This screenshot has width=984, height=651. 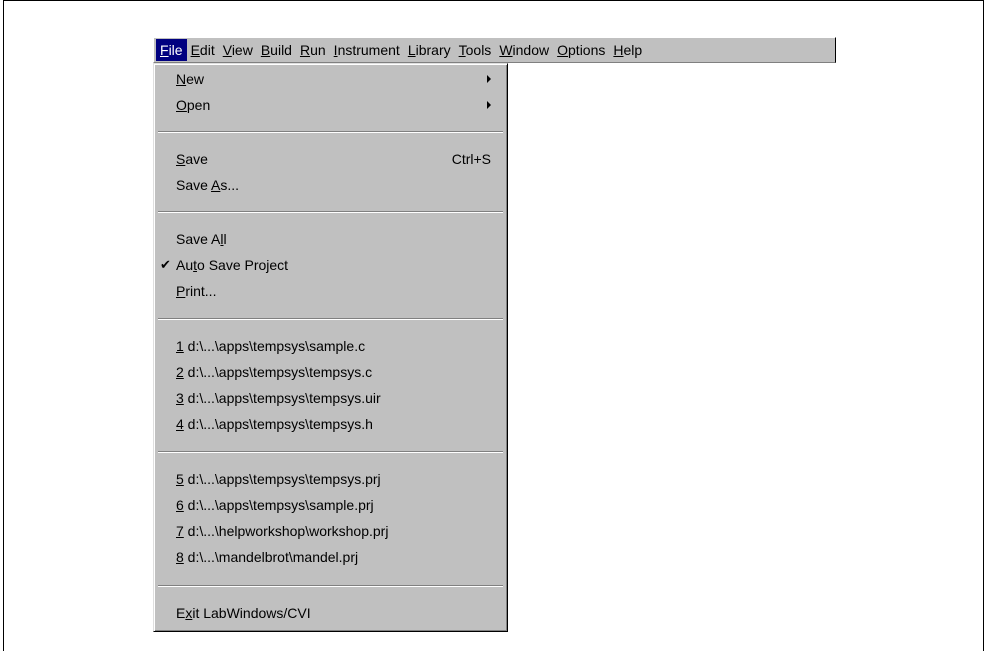 What do you see at coordinates (524, 50) in the screenshot?
I see `menu-window: Window` at bounding box center [524, 50].